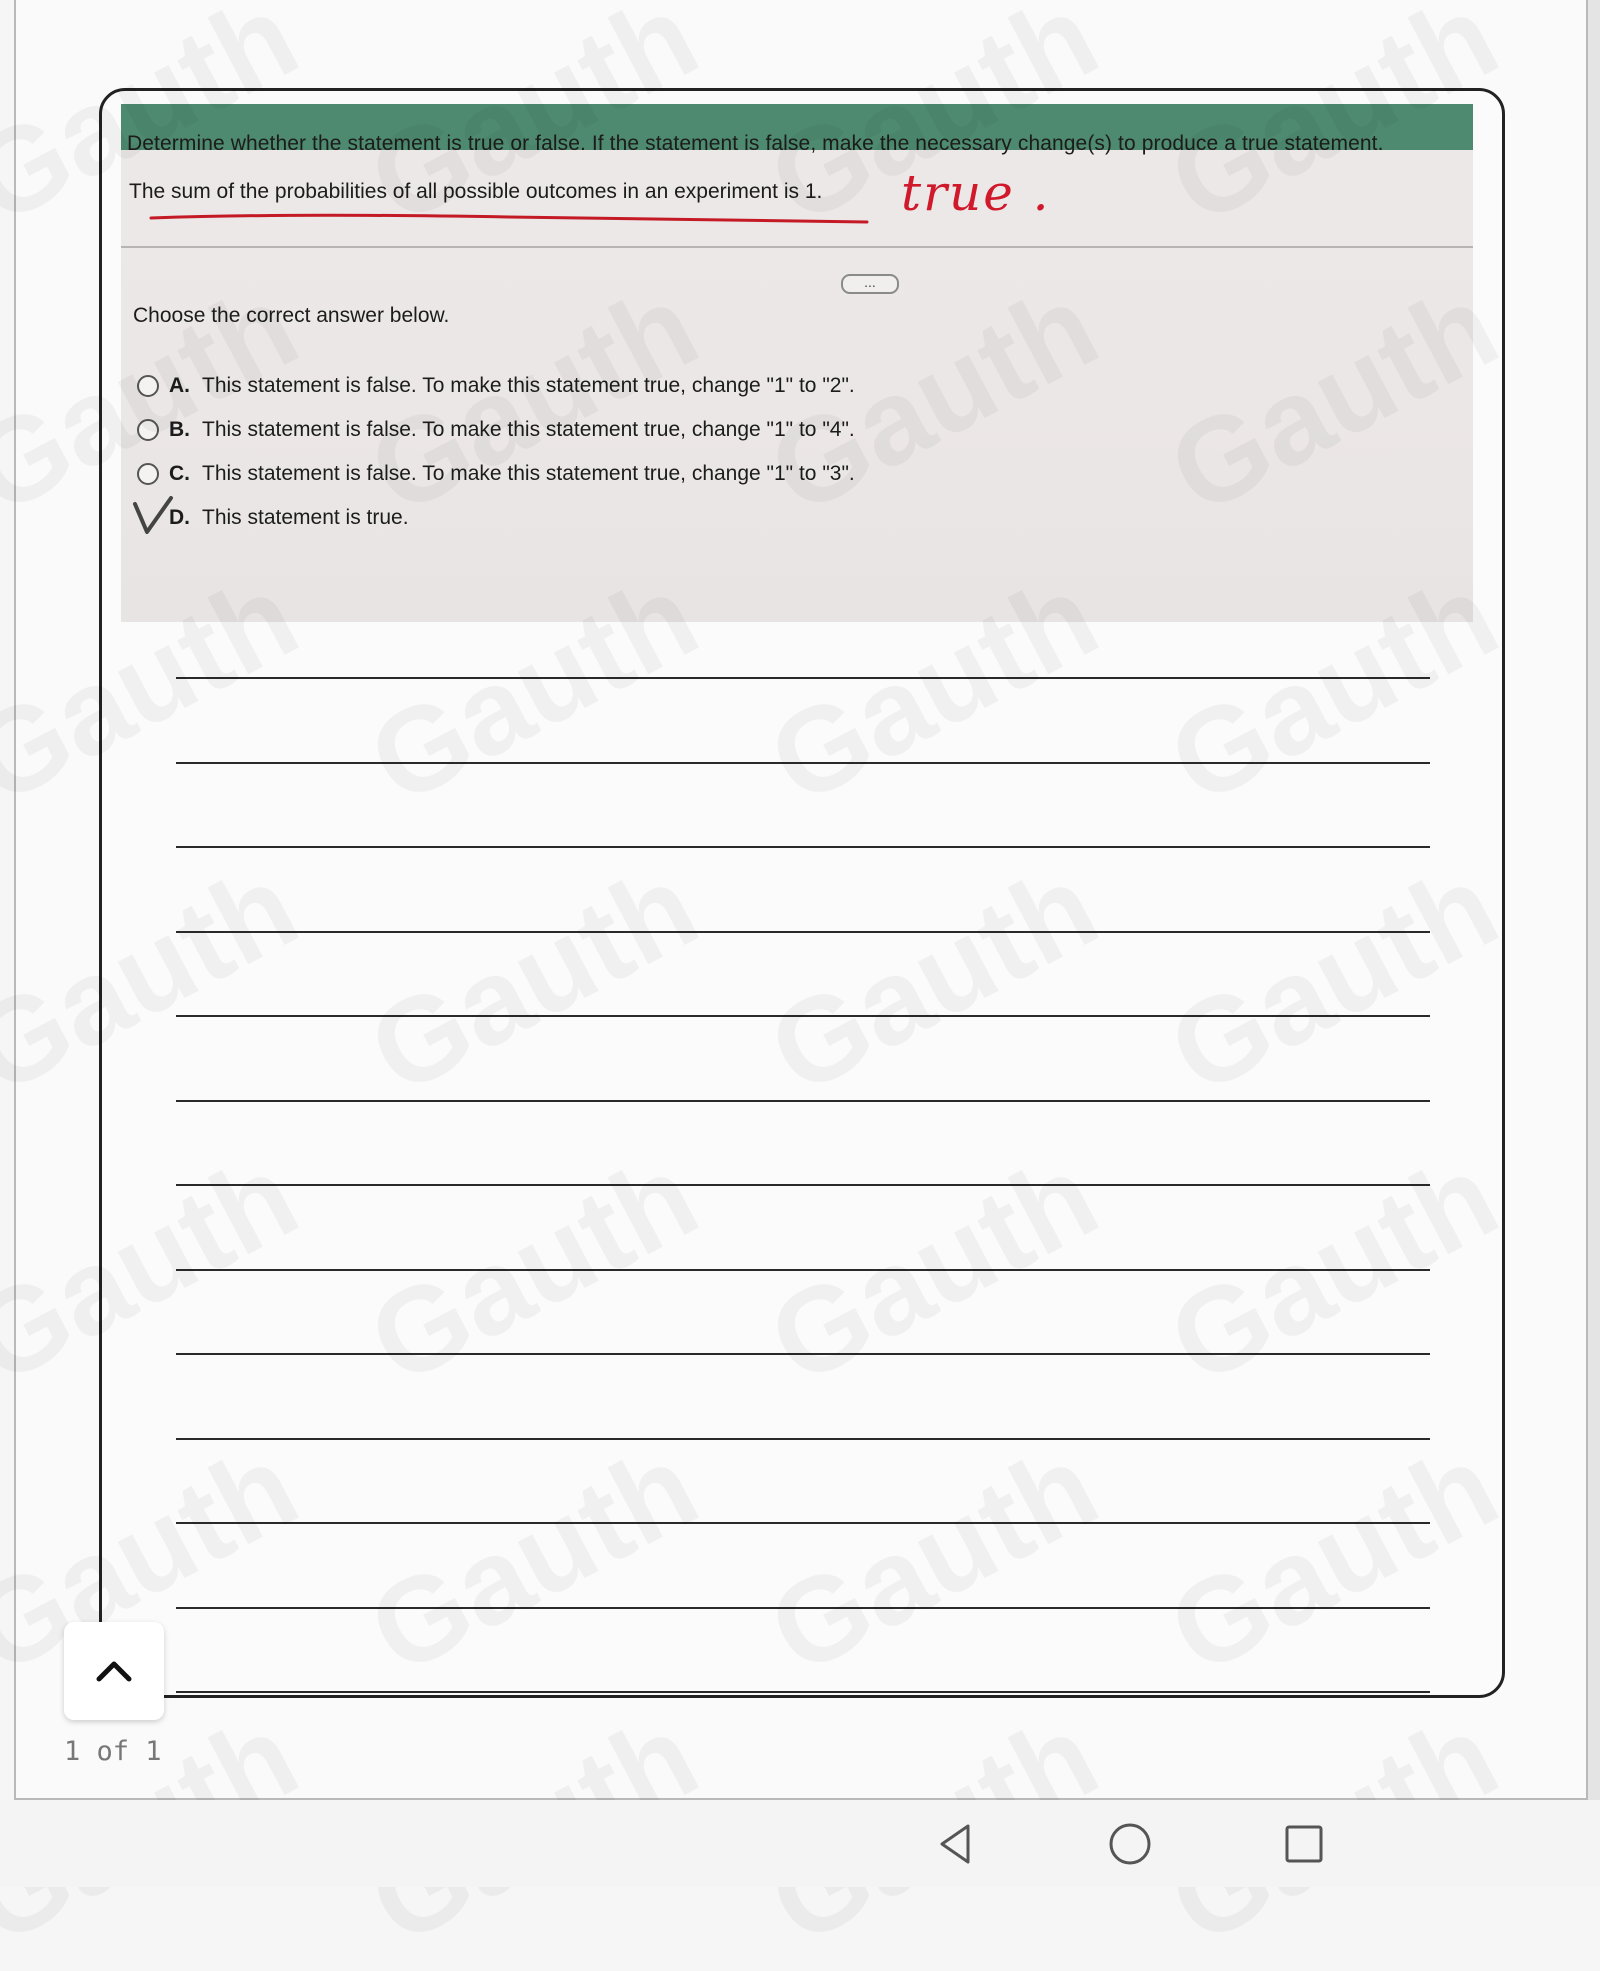 Image resolution: width=1600 pixels, height=1971 pixels. I want to click on option-d: D. This statement is true., so click(494, 518).